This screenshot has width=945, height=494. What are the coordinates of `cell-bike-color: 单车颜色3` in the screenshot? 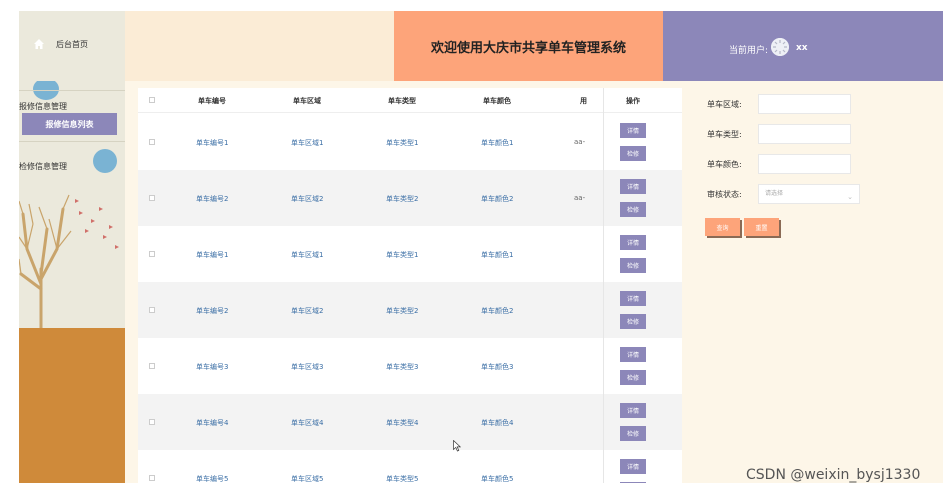 It's located at (497, 367).